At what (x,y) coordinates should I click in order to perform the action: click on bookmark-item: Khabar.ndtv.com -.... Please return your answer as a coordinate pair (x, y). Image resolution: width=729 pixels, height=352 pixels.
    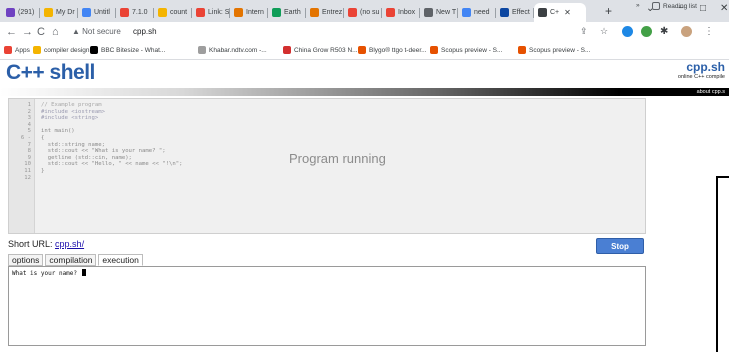
    Looking at the image, I should click on (232, 50).